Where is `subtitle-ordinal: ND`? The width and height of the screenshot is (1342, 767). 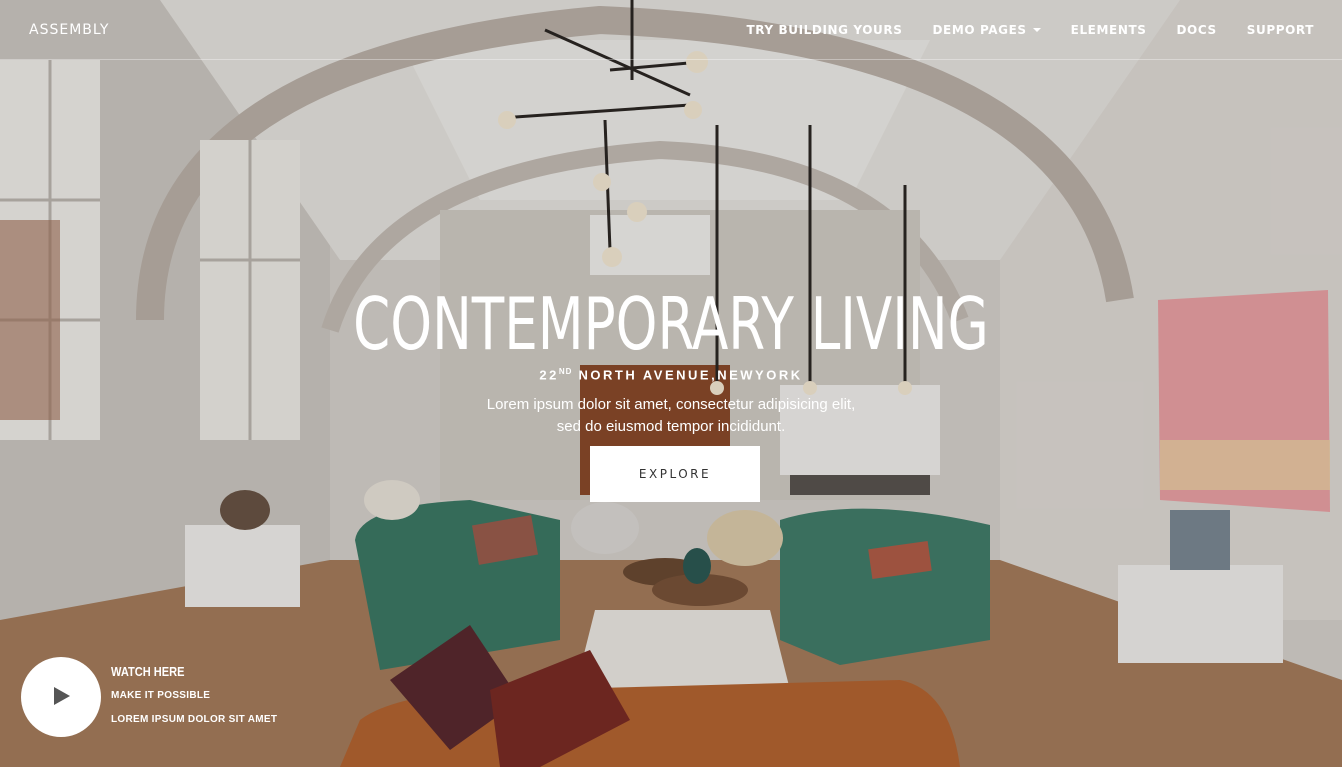 subtitle-ordinal: ND is located at coordinates (565, 371).